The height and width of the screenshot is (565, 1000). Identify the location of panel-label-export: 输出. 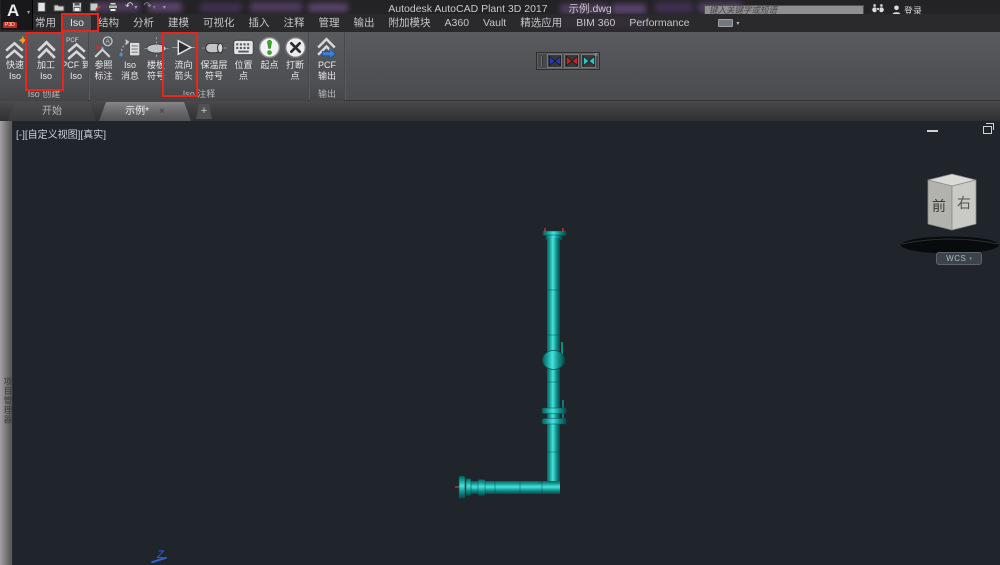
(327, 94).